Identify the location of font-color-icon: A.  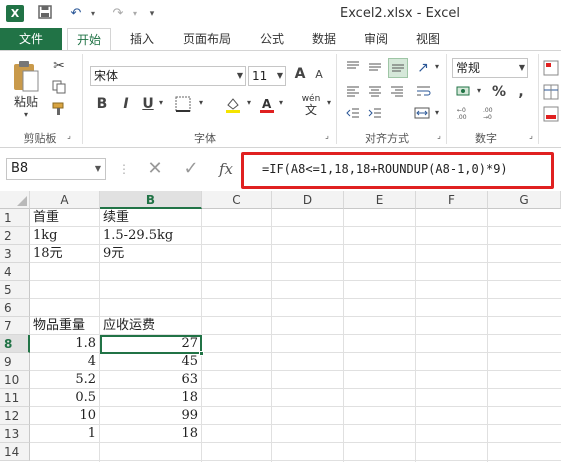
(267, 106).